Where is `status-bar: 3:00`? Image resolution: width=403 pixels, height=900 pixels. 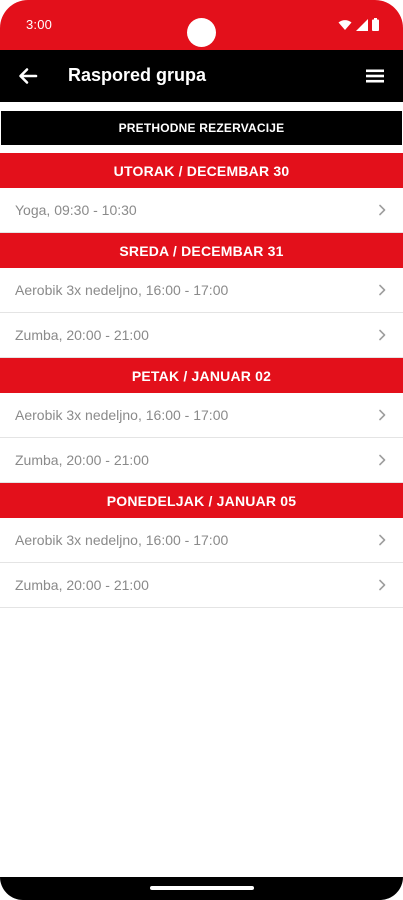
status-bar: 3:00 is located at coordinates (201, 25).